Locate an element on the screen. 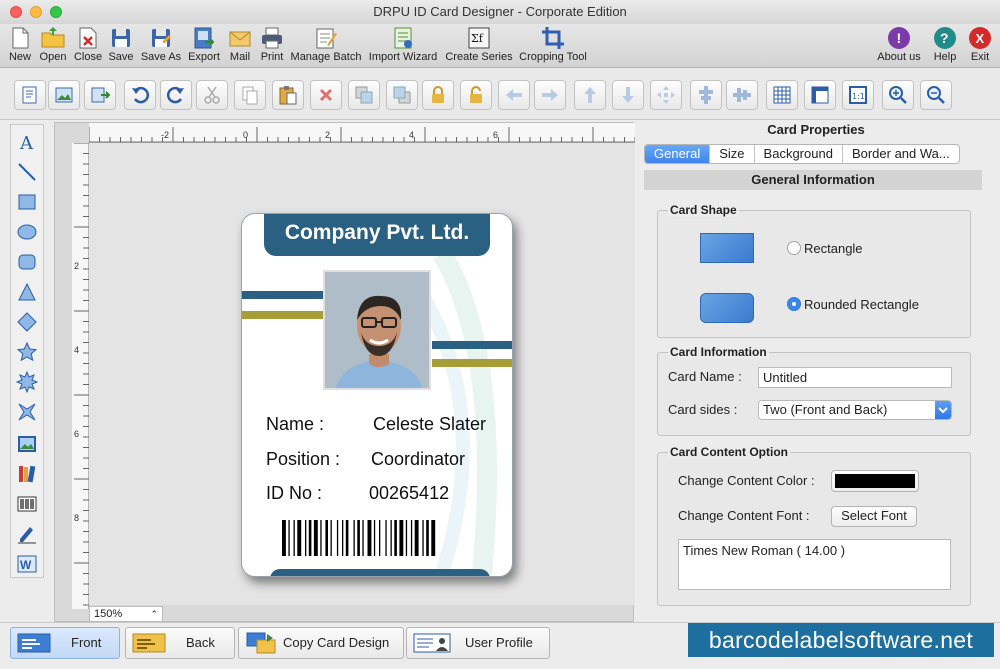 This screenshot has height=669, width=1000. manage-batch-button: Manage Batch is located at coordinates (326, 46).